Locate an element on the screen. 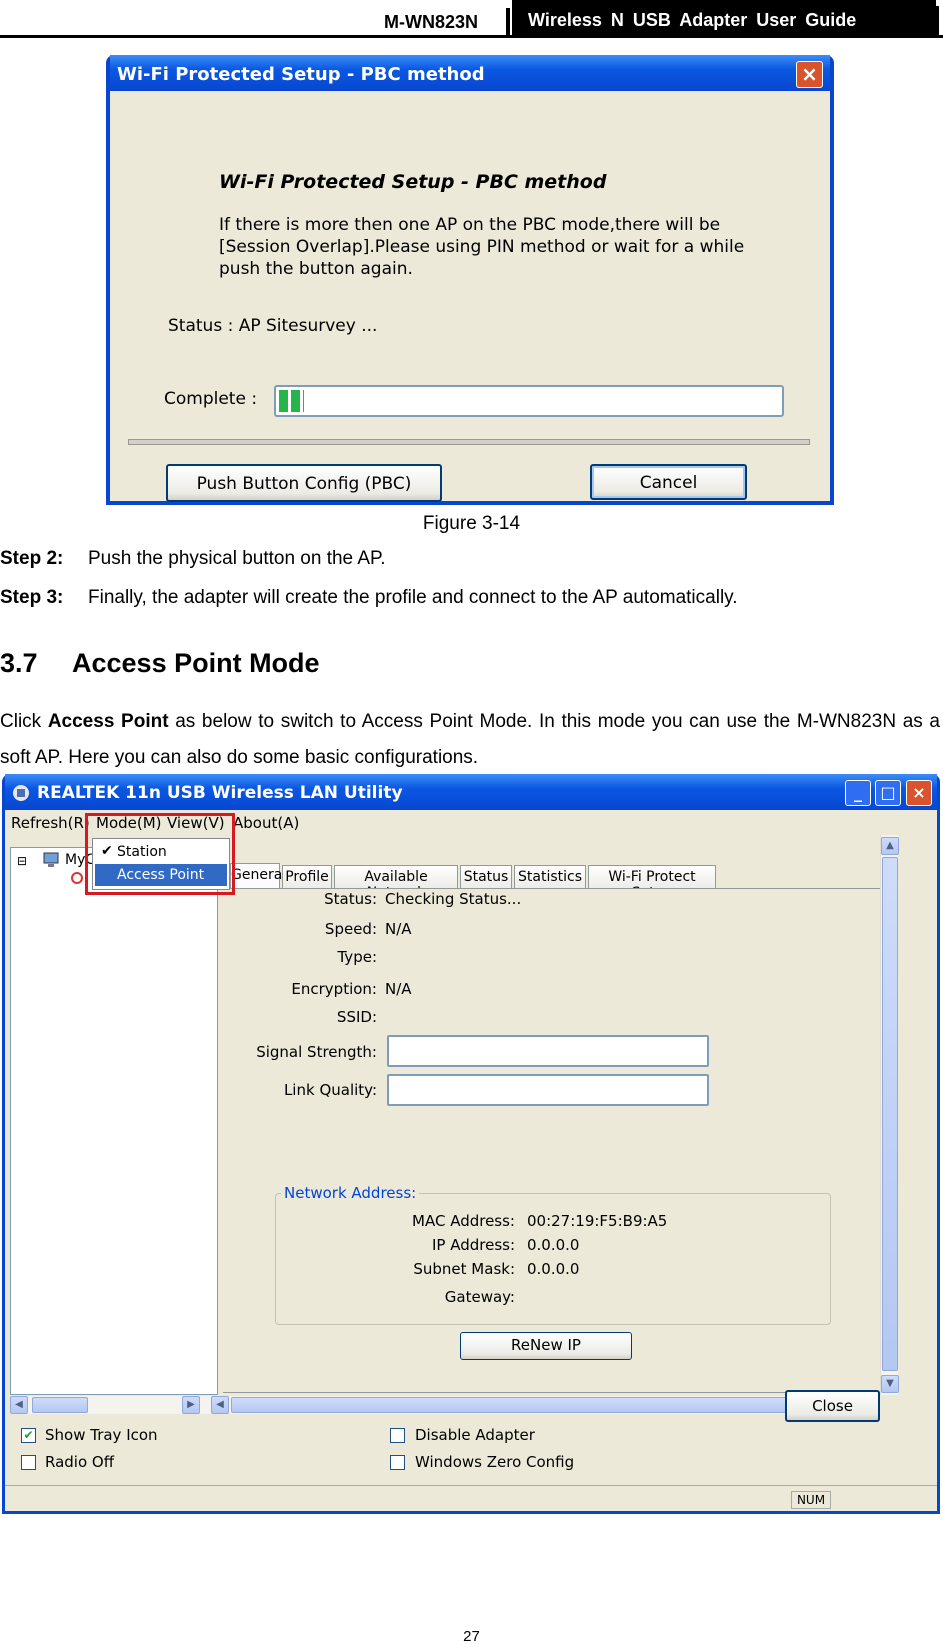 The image size is (943, 1645). tab-general: General is located at coordinates (258, 876).